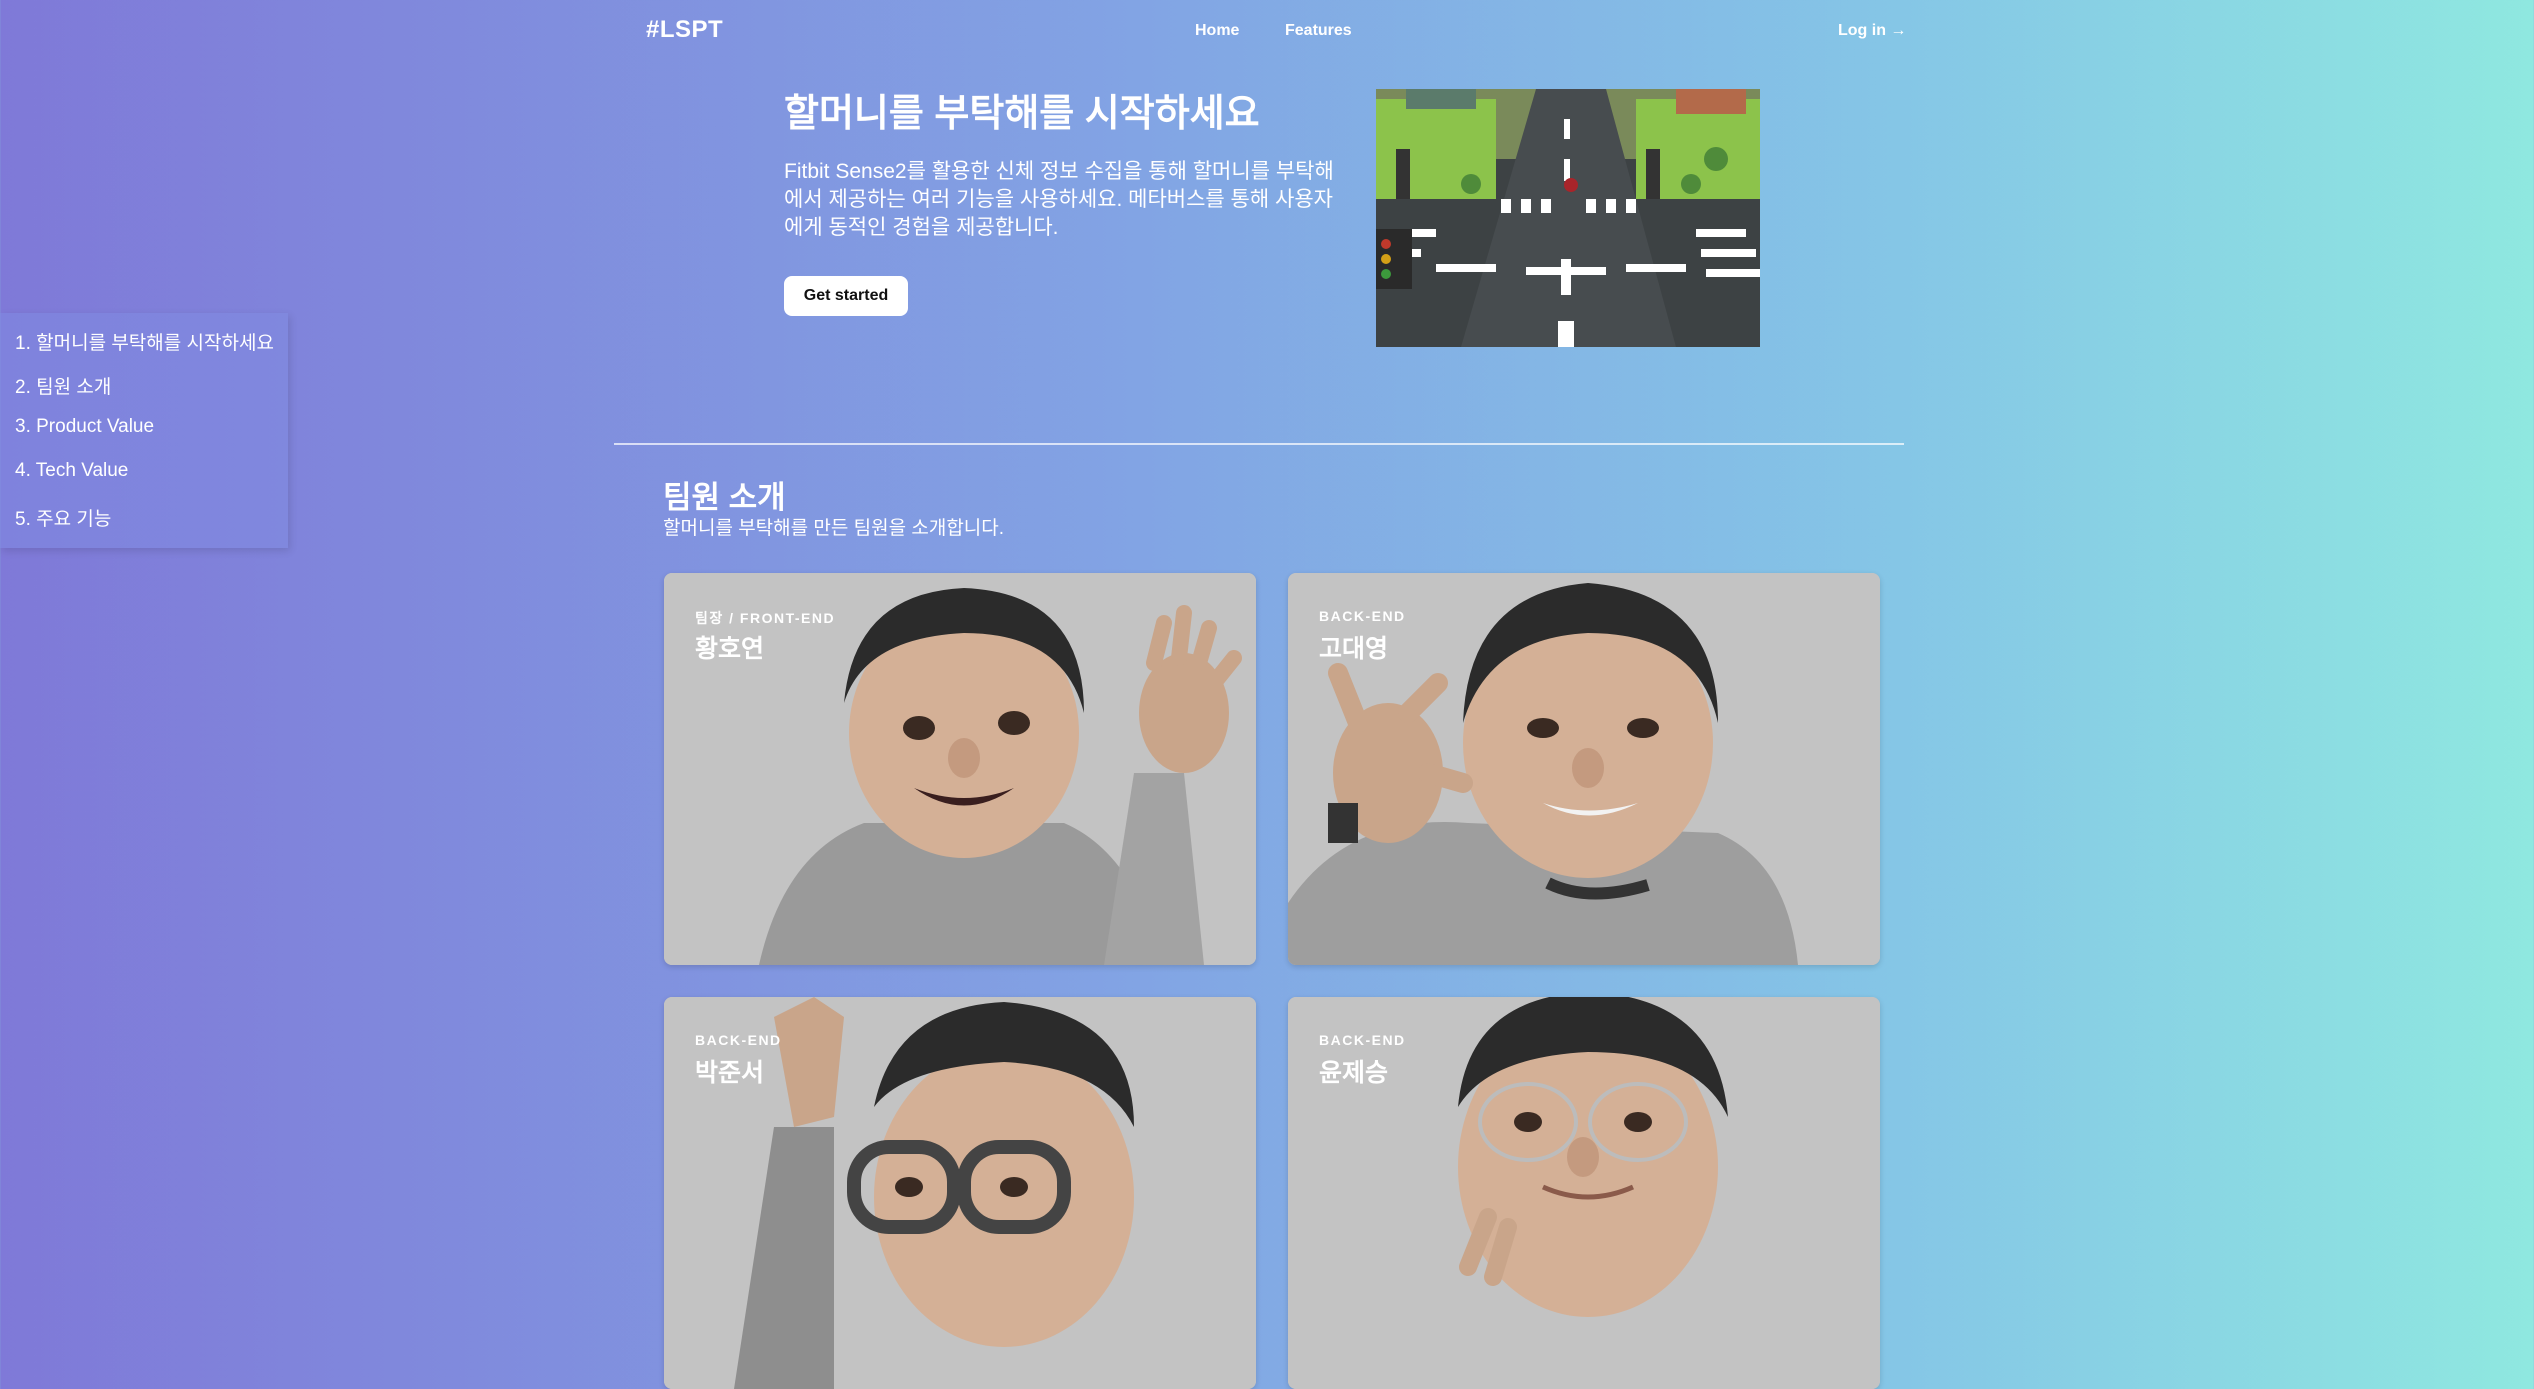  What do you see at coordinates (1872, 31) in the screenshot?
I see `login-link: Log in →` at bounding box center [1872, 31].